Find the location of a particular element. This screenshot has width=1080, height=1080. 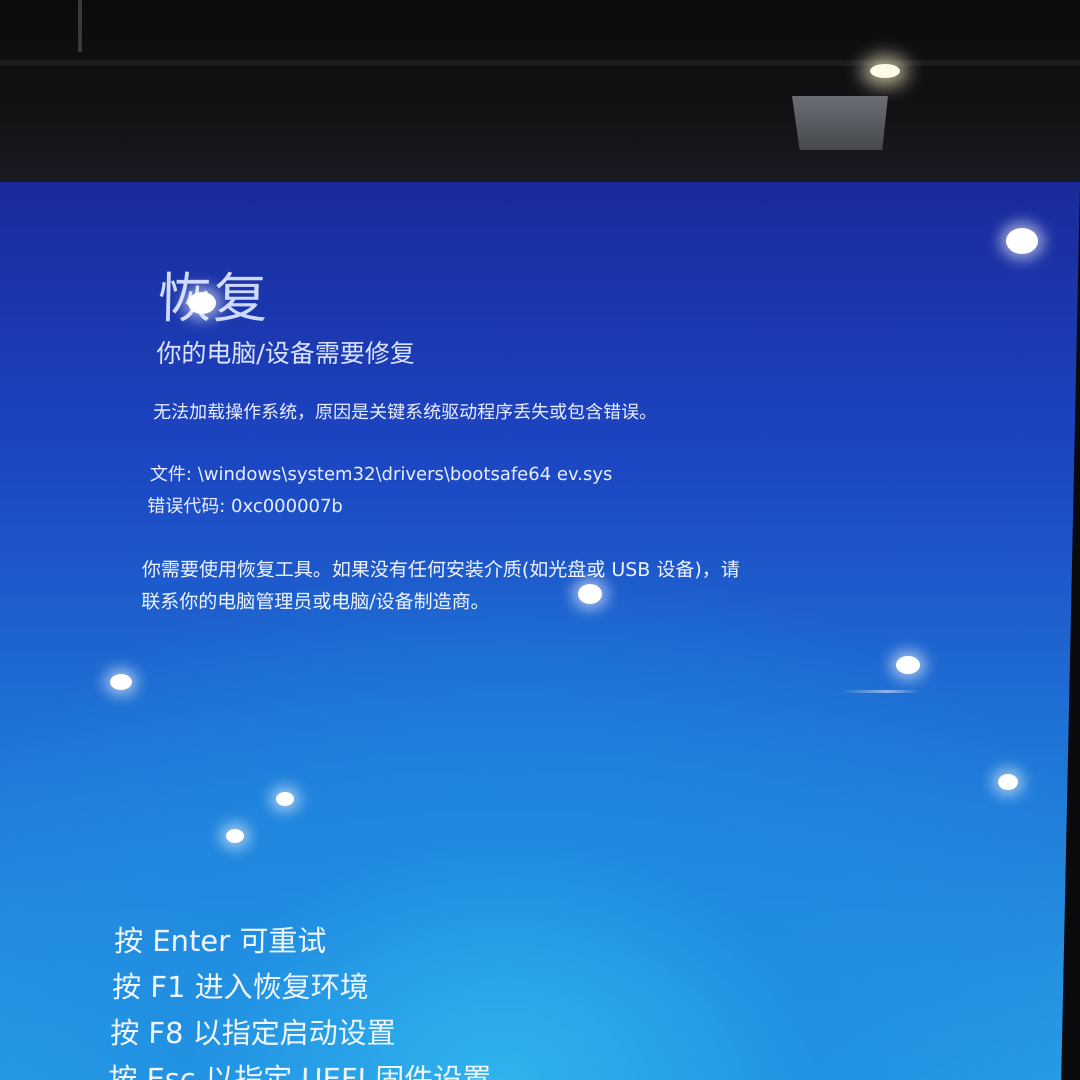

uefi-firmware-option: 按 Esc 以指定 UEFI 固件设置 is located at coordinates (300, 1068).